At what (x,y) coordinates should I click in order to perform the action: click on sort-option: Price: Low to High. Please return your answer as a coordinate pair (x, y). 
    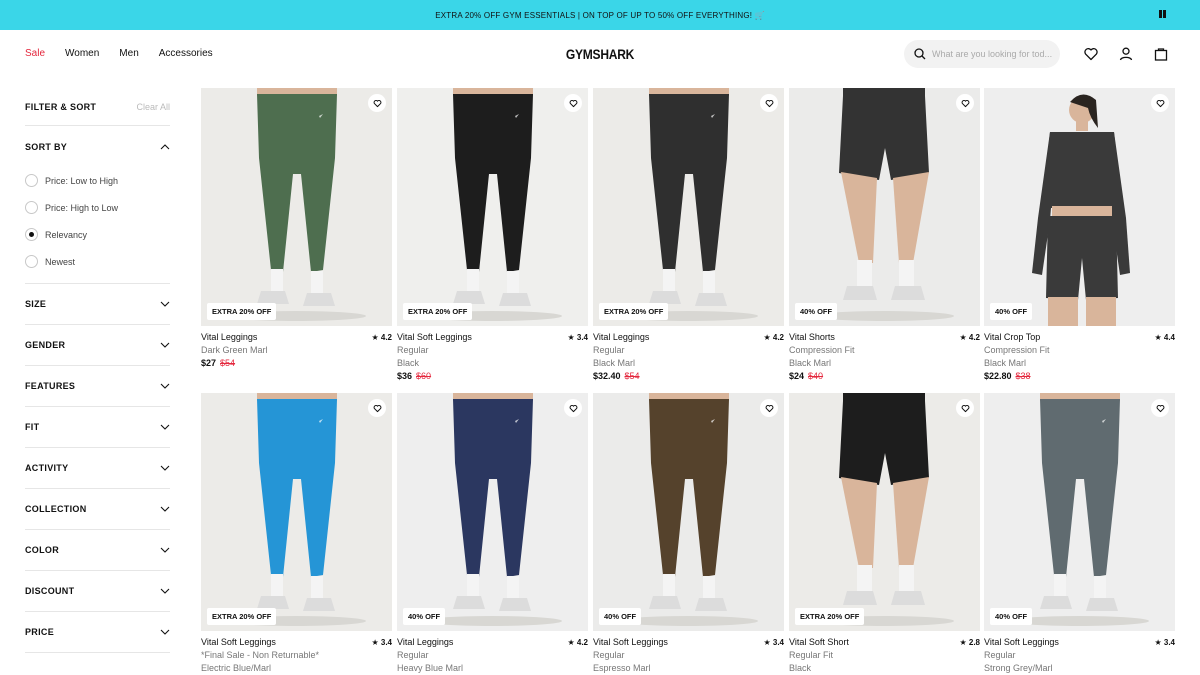
    Looking at the image, I should click on (97, 180).